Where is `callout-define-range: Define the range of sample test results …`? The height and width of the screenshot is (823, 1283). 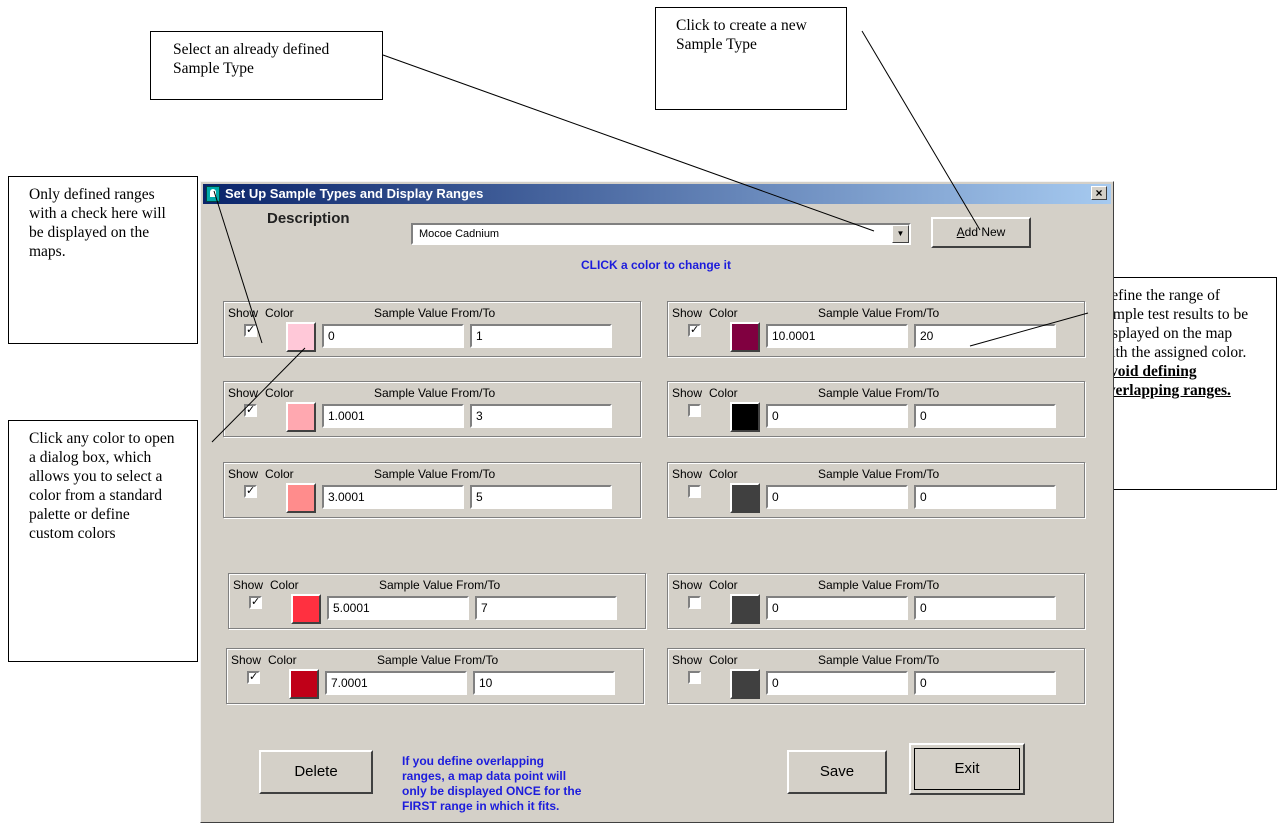 callout-define-range: Define the range of sample test results … is located at coordinates (1182, 383).